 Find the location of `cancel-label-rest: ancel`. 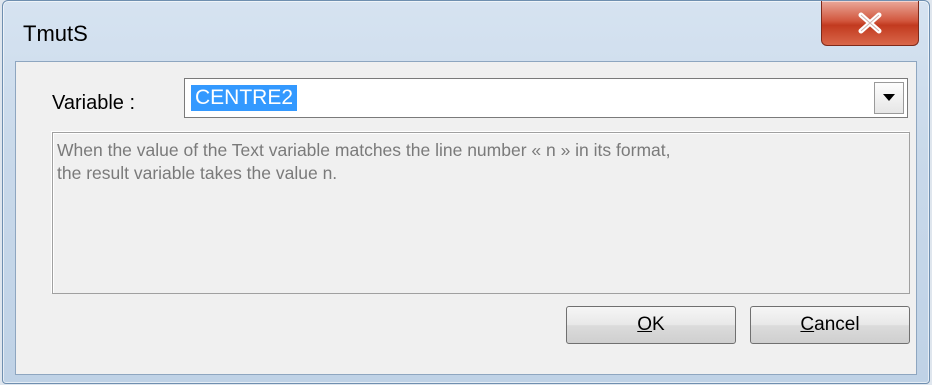

cancel-label-rest: ancel is located at coordinates (837, 324).